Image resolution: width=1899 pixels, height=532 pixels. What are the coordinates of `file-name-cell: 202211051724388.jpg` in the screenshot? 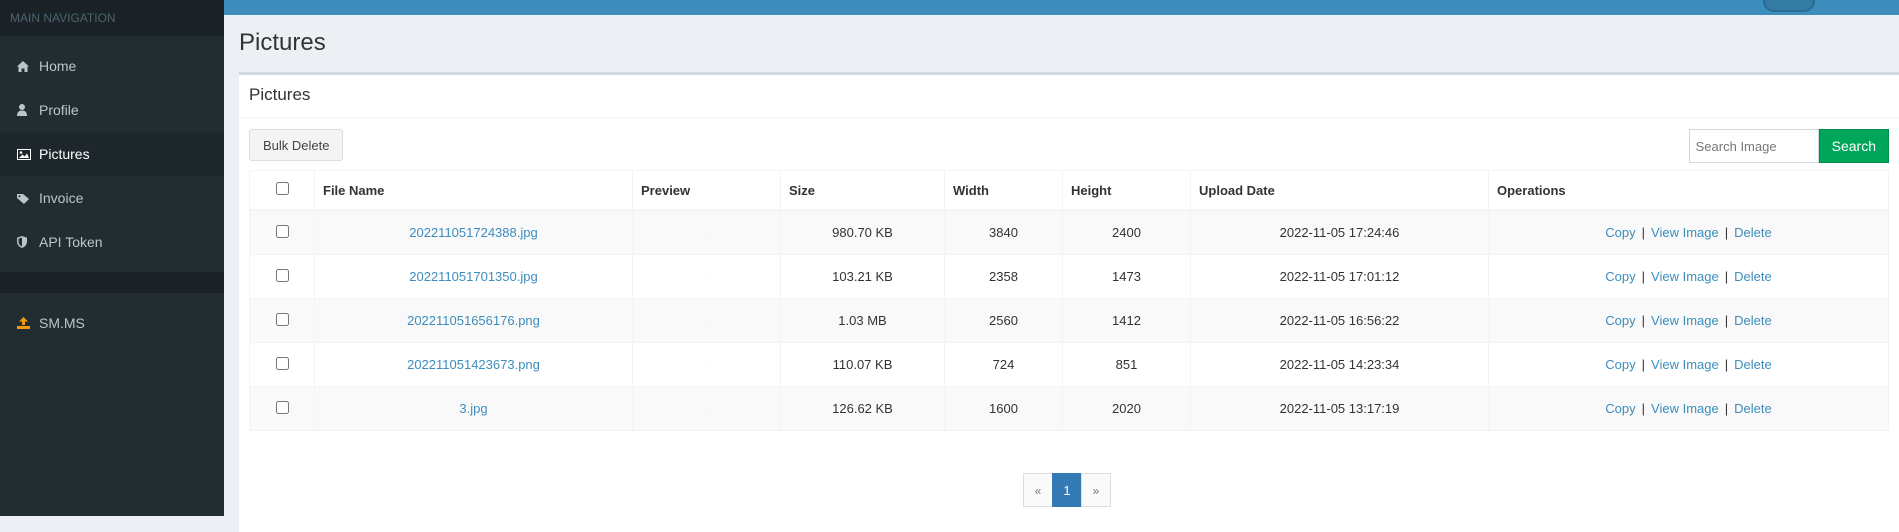 It's located at (473, 232).